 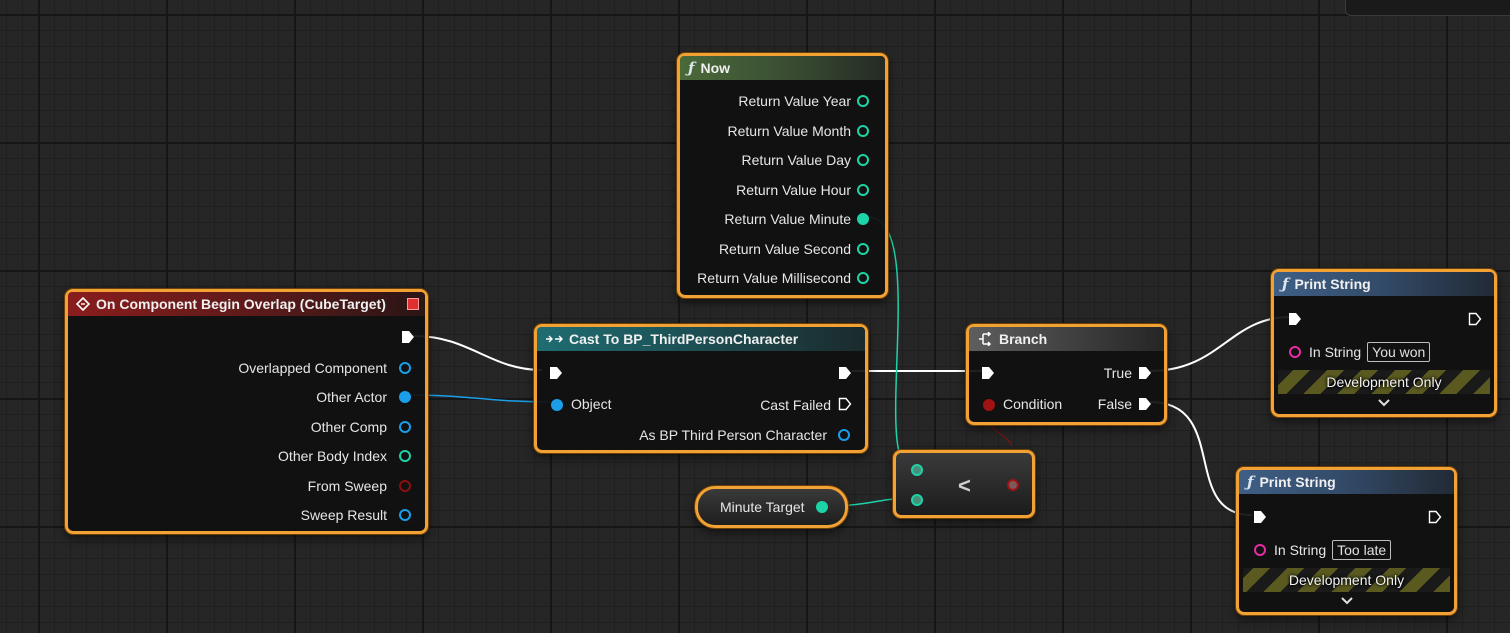 I want to click on pin-label-hour: Return Value Hour, so click(x=793, y=190).